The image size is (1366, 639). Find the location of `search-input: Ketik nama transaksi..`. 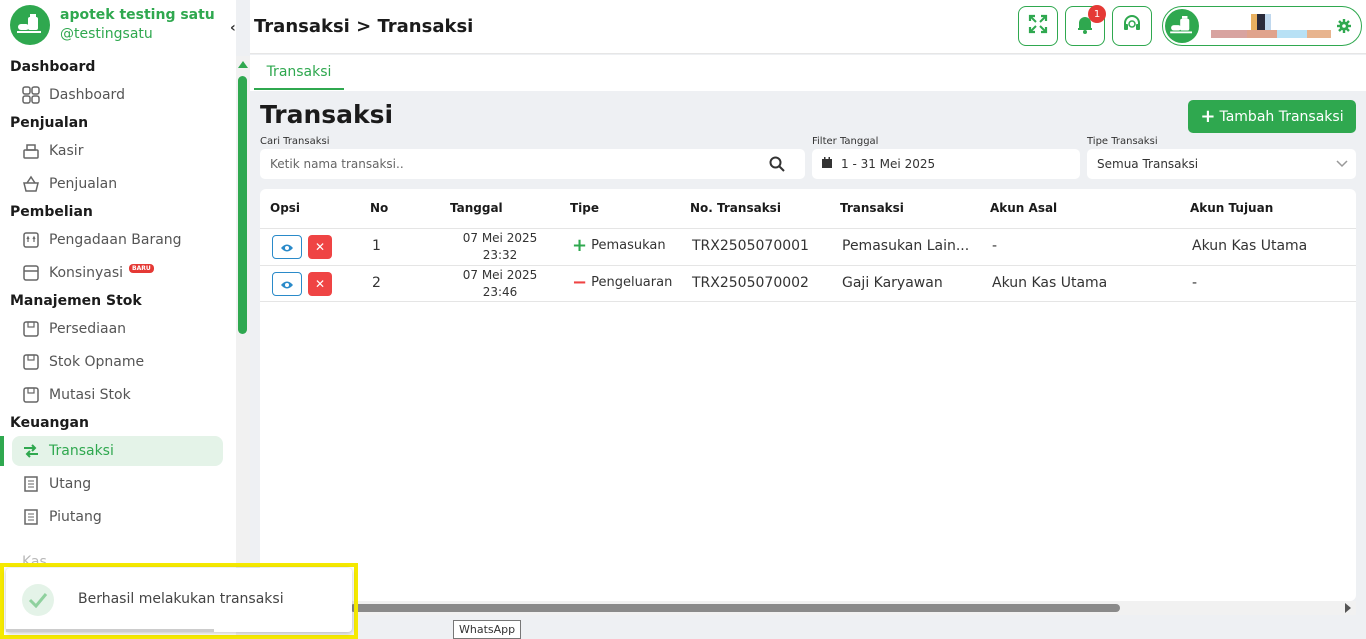

search-input: Ketik nama transaksi.. is located at coordinates (532, 164).